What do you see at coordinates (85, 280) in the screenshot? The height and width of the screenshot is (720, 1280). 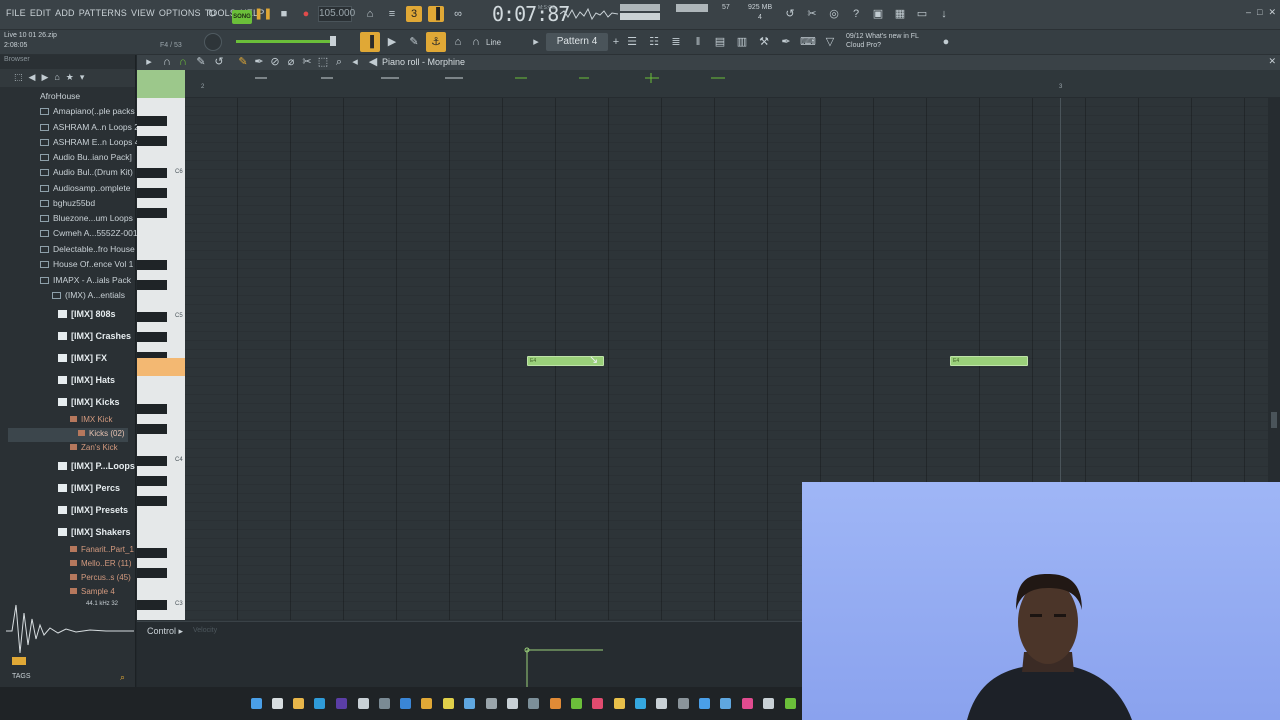 I see `browser-folder-open: IMAPX - A..ials Pack` at bounding box center [85, 280].